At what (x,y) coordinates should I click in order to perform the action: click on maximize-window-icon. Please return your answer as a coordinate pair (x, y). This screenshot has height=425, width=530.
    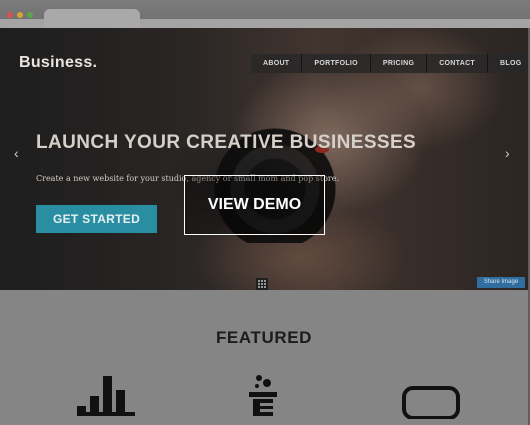
    Looking at the image, I should click on (30, 15).